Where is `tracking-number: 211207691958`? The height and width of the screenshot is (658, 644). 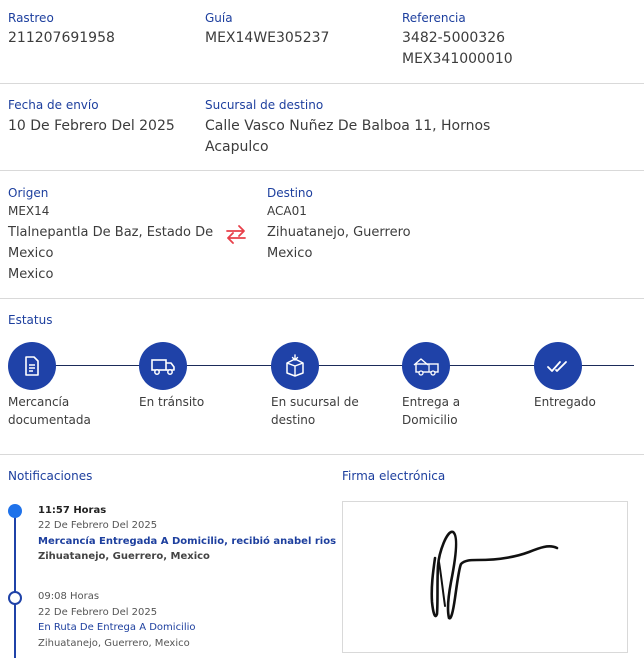 tracking-number: 211207691958 is located at coordinates (61, 38).